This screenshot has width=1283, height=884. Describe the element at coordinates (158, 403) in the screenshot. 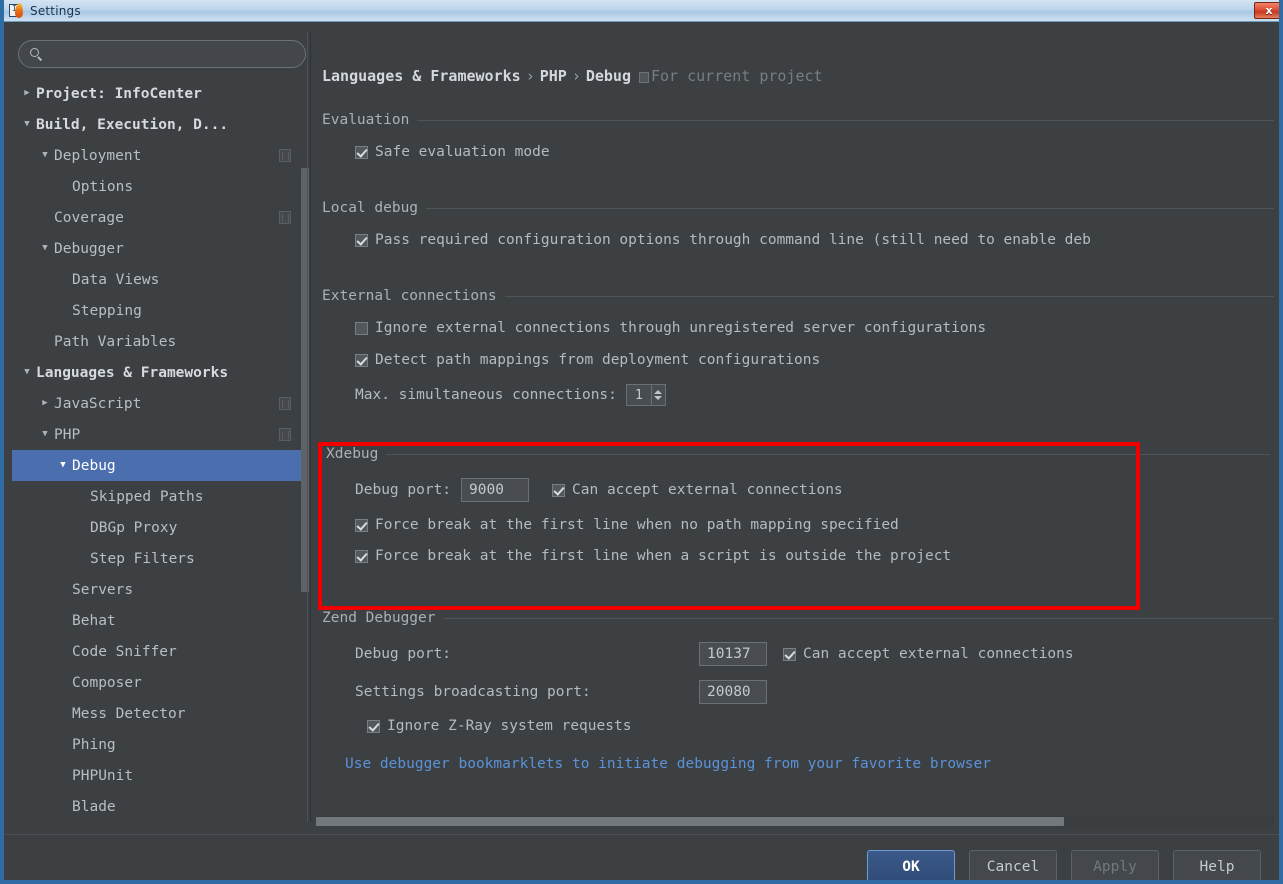

I see `sidebar-item-javascript: ▶ JavaScript` at that location.